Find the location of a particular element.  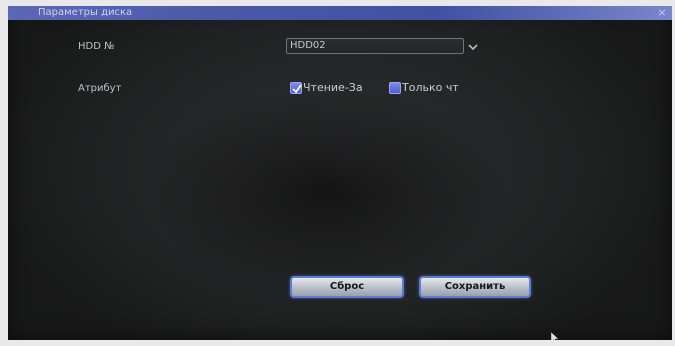

reset-button: Сброс is located at coordinates (347, 287).